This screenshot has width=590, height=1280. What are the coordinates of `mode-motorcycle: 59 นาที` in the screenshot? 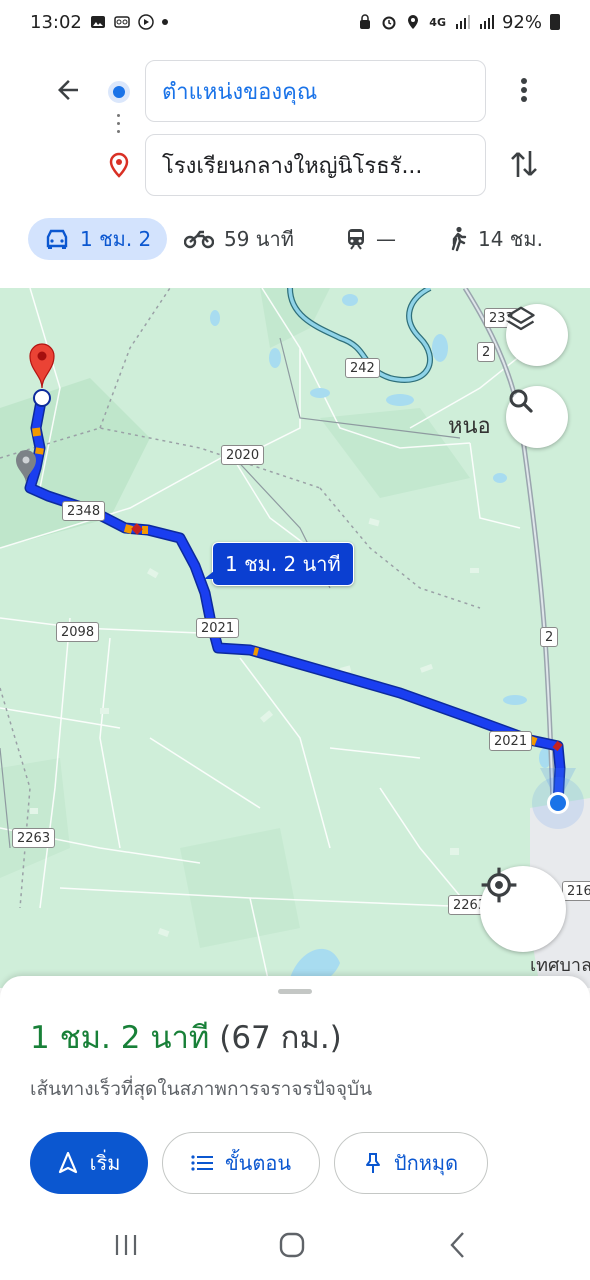 It's located at (239, 239).